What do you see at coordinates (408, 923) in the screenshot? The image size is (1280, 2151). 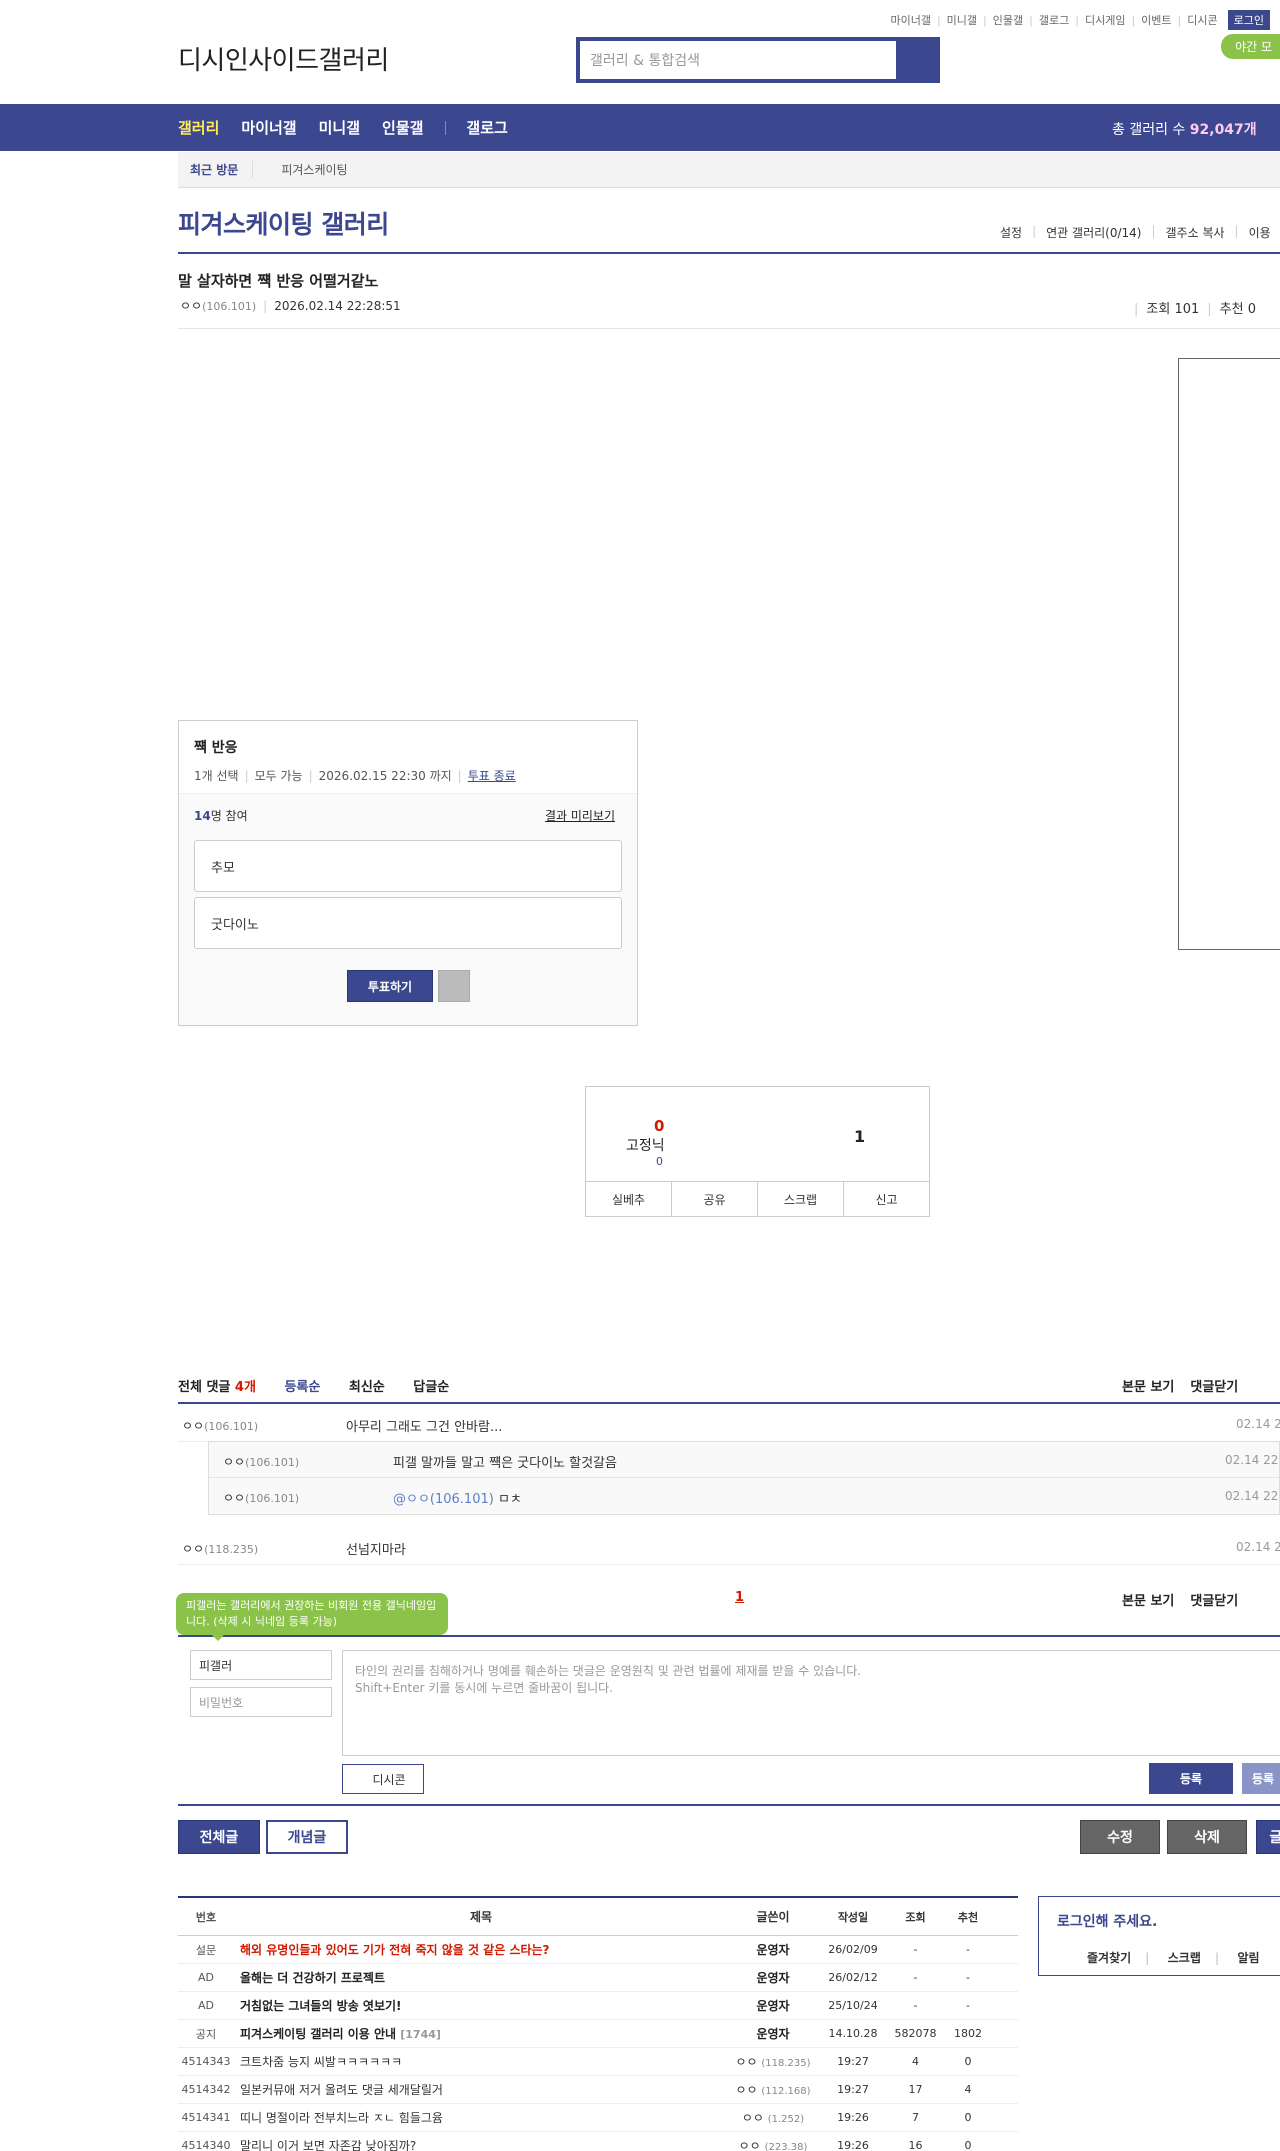 I see `poll-option: 굿다이노` at bounding box center [408, 923].